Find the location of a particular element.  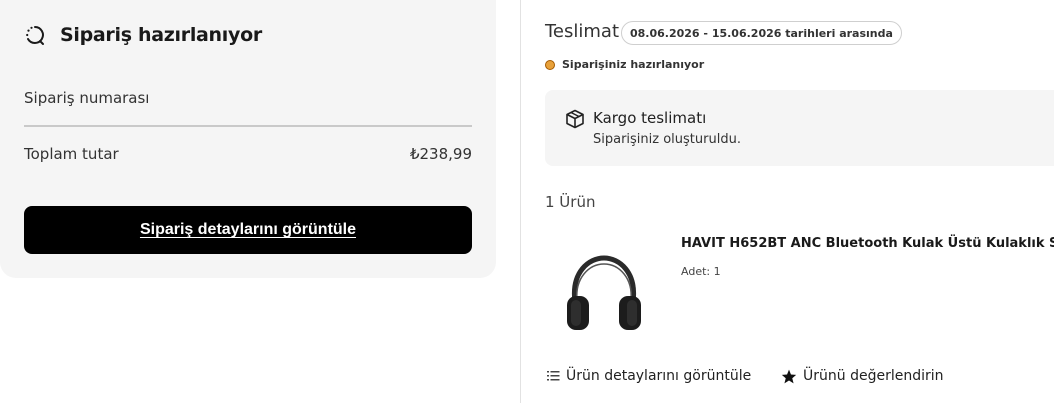

order-status-header: Sipariş hazırlanıyor is located at coordinates (143, 35).